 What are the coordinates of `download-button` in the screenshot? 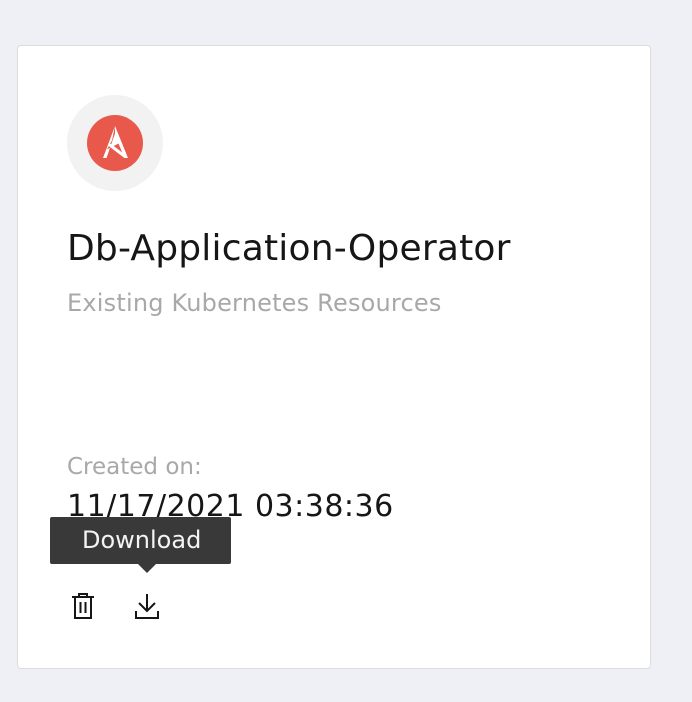 It's located at (147, 606).